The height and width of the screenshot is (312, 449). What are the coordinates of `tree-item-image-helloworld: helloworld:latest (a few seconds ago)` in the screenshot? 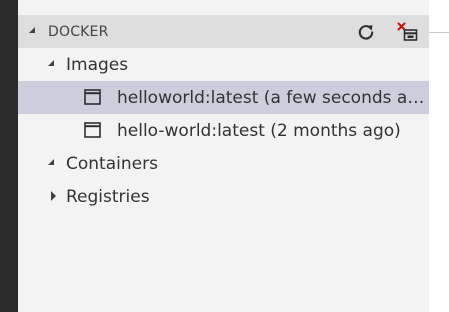 It's located at (223, 97).